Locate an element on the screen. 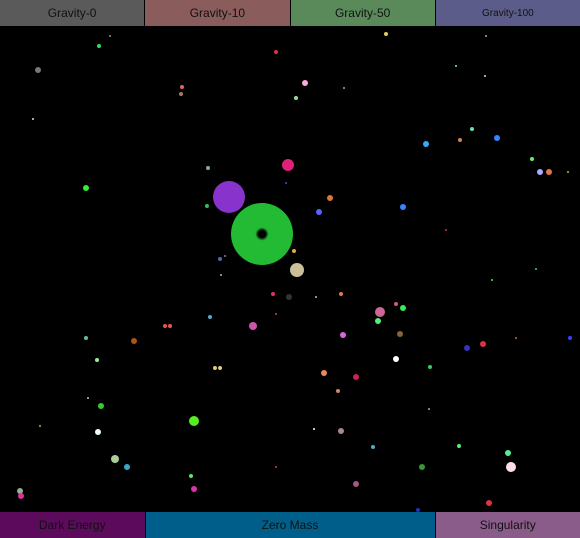 Image resolution: width=580 pixels, height=538 pixels. gravity-100-button: Gravity-100 is located at coordinates (507, 13).